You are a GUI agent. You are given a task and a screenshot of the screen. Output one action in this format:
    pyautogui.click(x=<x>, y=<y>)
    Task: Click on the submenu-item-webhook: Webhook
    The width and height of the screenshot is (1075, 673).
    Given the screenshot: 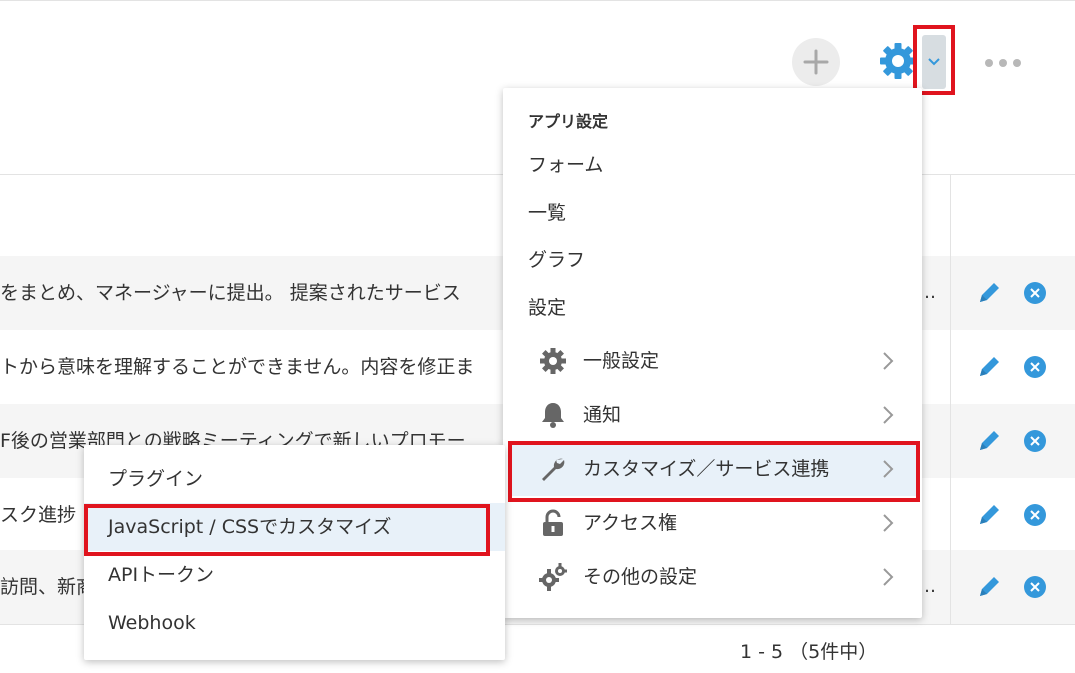 What is the action you would take?
    pyautogui.click(x=294, y=623)
    